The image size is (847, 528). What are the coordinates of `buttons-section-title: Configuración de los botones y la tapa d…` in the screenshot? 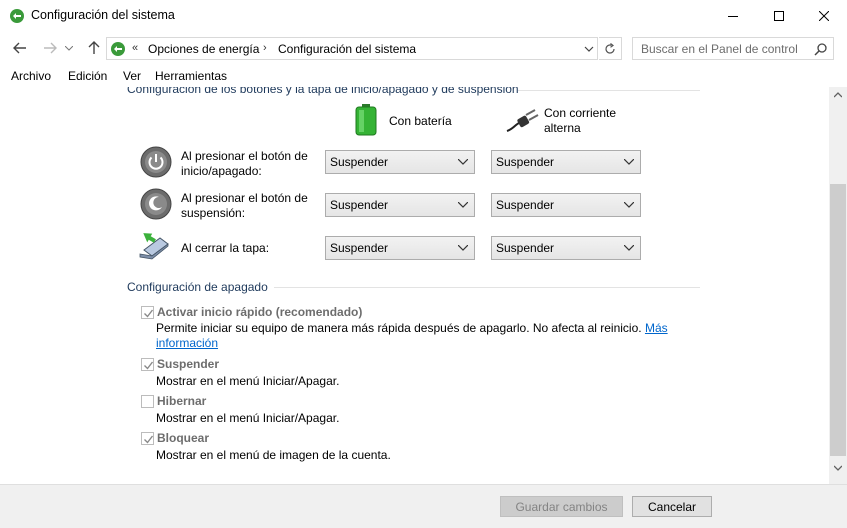 It's located at (323, 91).